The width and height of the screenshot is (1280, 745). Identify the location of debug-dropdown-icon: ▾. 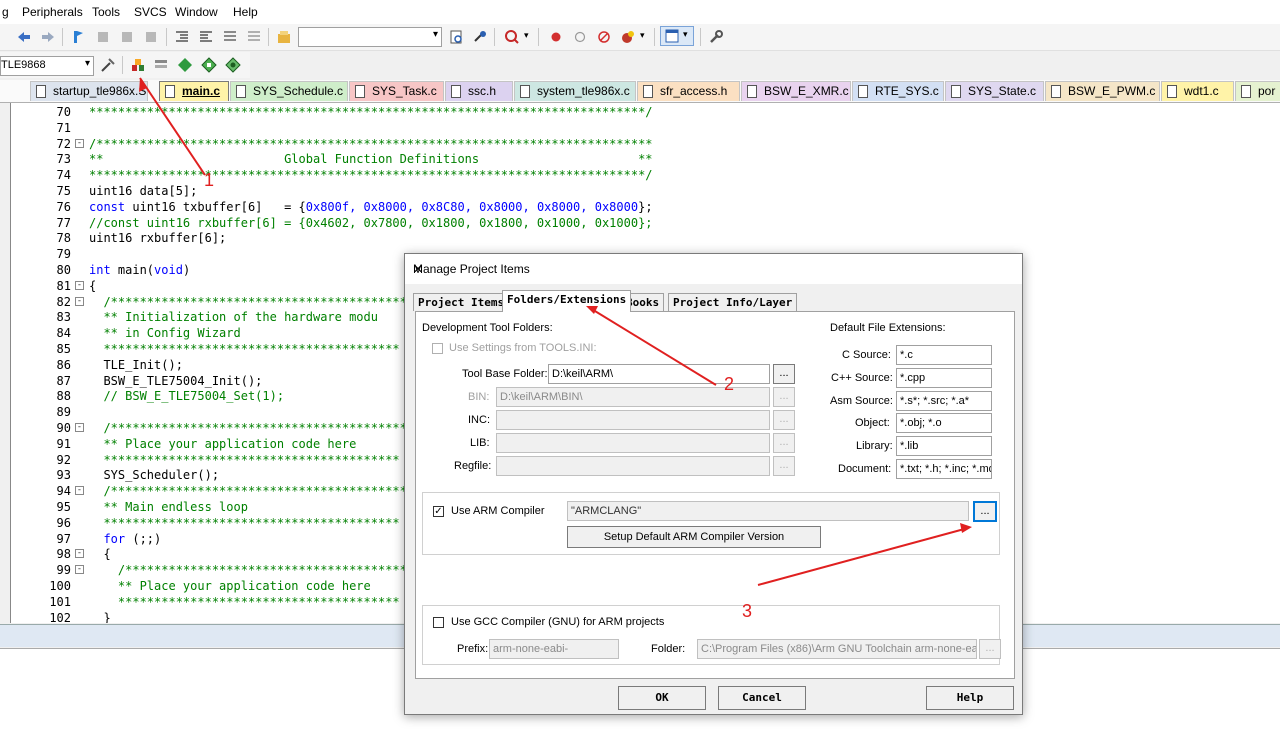
(526, 35).